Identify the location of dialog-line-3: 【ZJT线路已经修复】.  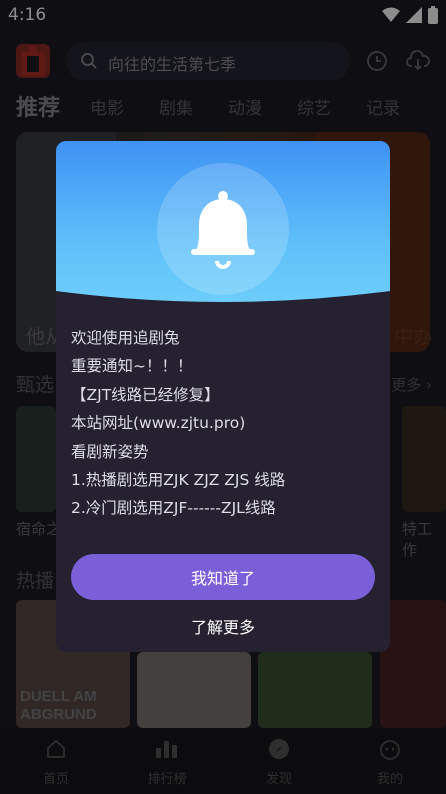
(145, 394).